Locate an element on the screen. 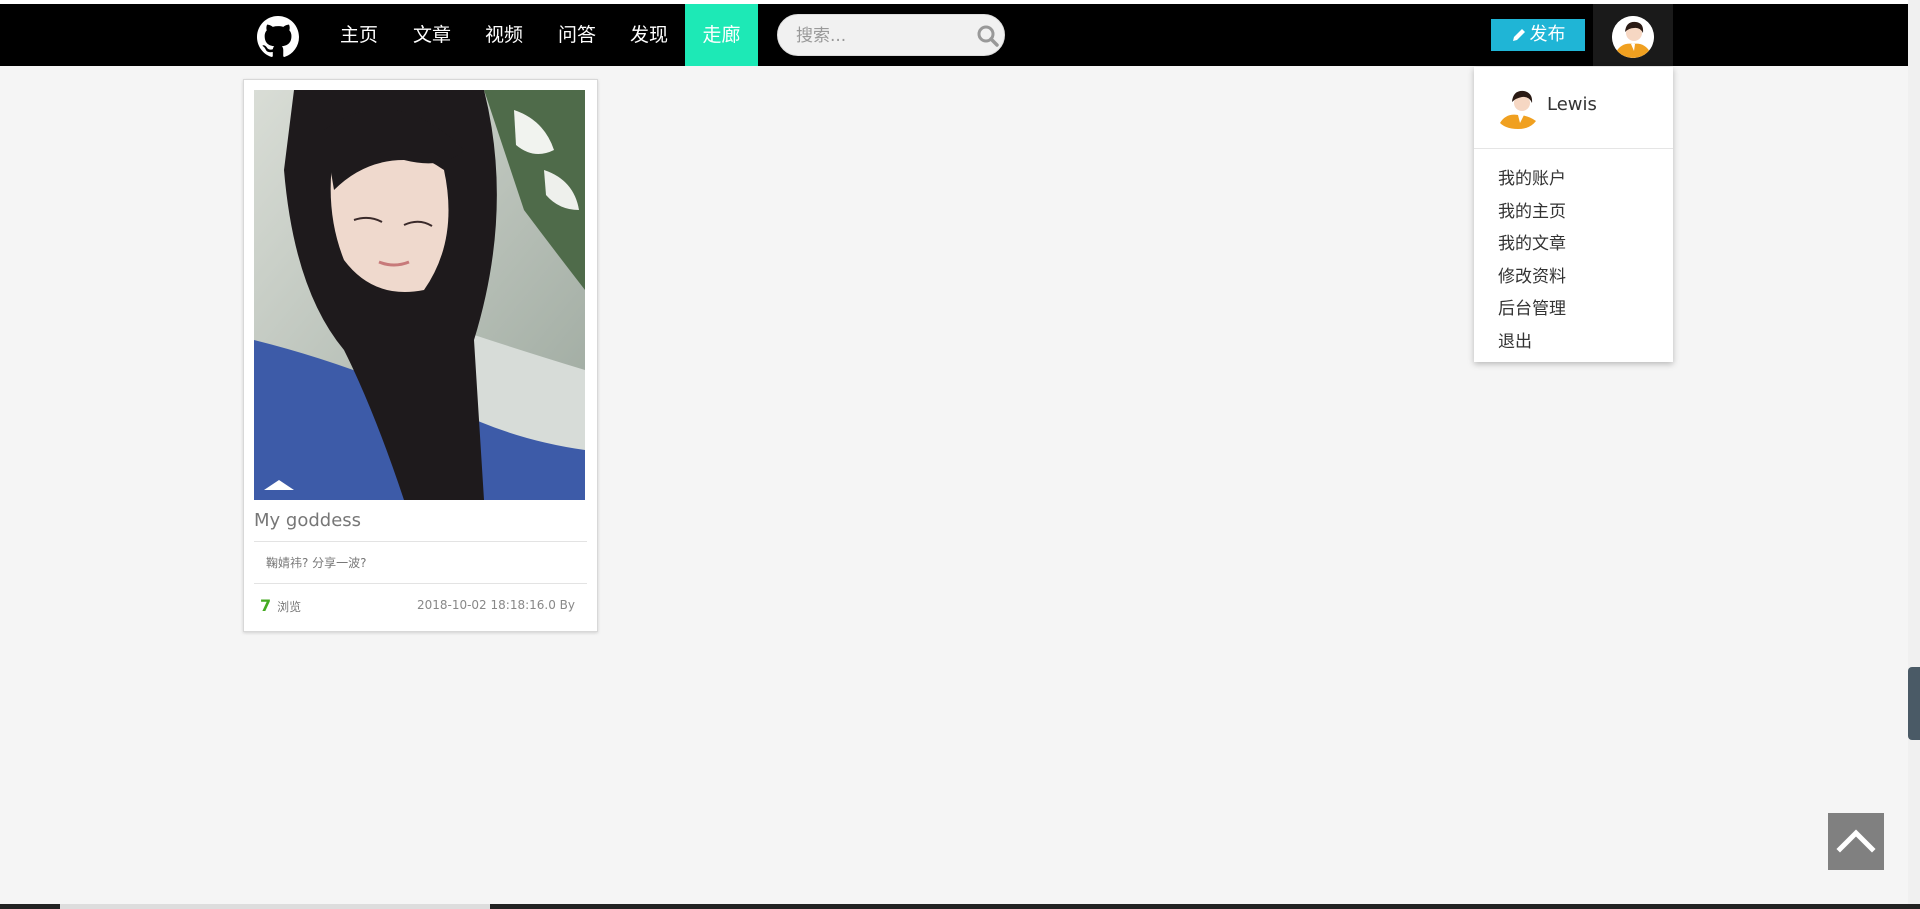 Image resolution: width=1920 pixels, height=909 pixels. nav-item-articles: 文章 is located at coordinates (432, 35).